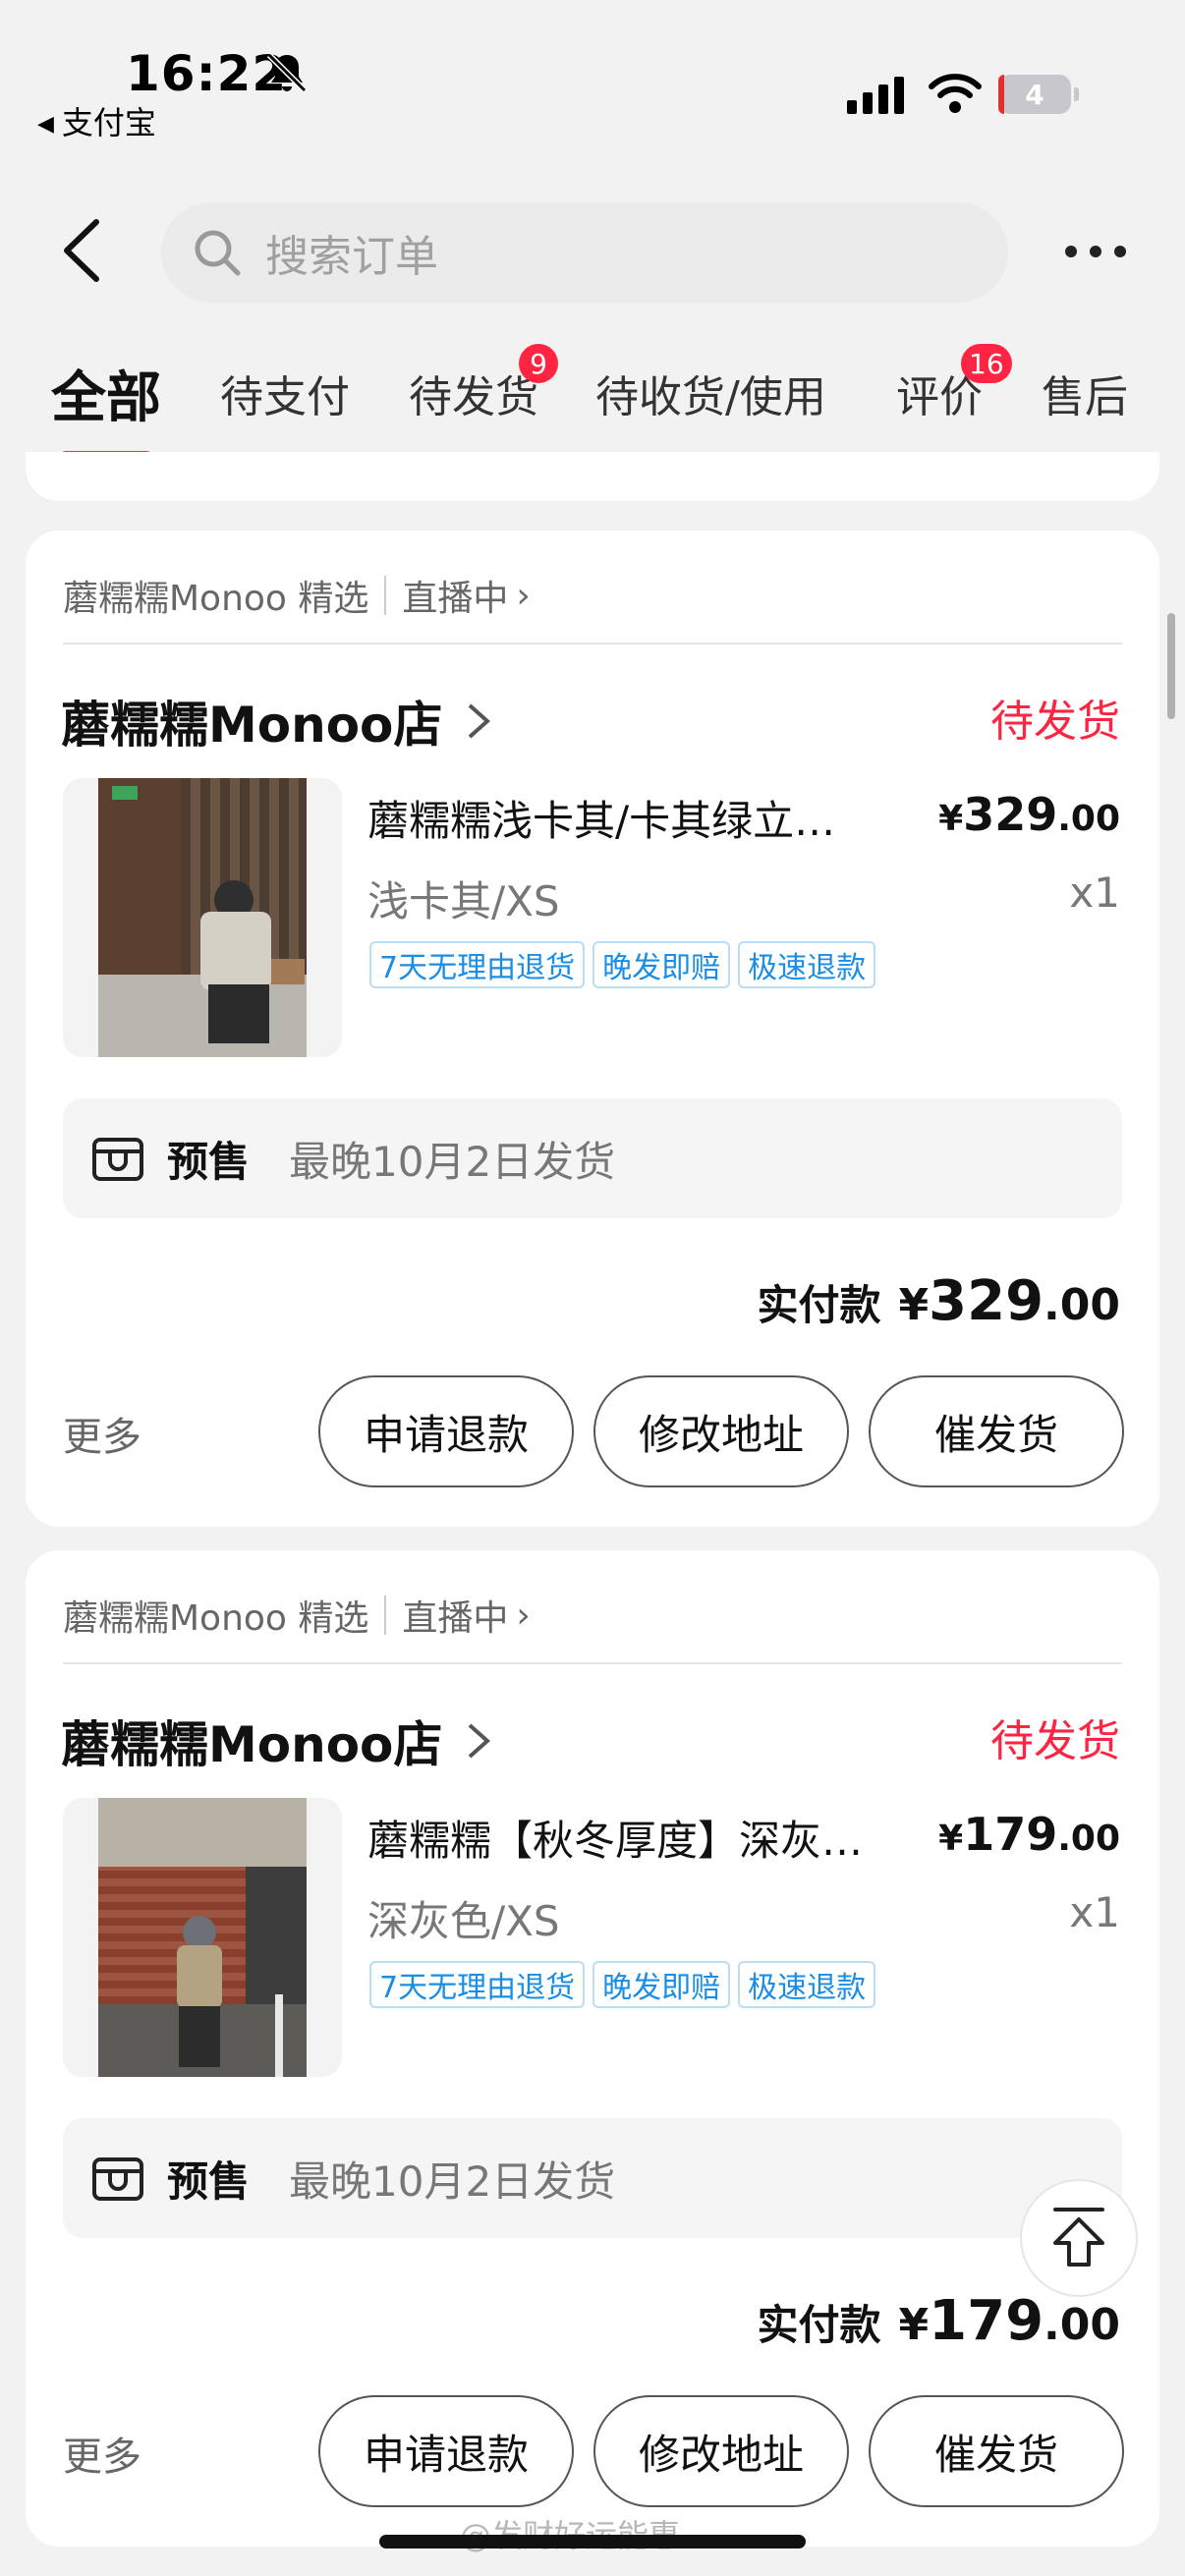 The width and height of the screenshot is (1185, 2576). What do you see at coordinates (1171, 666) in the screenshot?
I see `scrollbar` at bounding box center [1171, 666].